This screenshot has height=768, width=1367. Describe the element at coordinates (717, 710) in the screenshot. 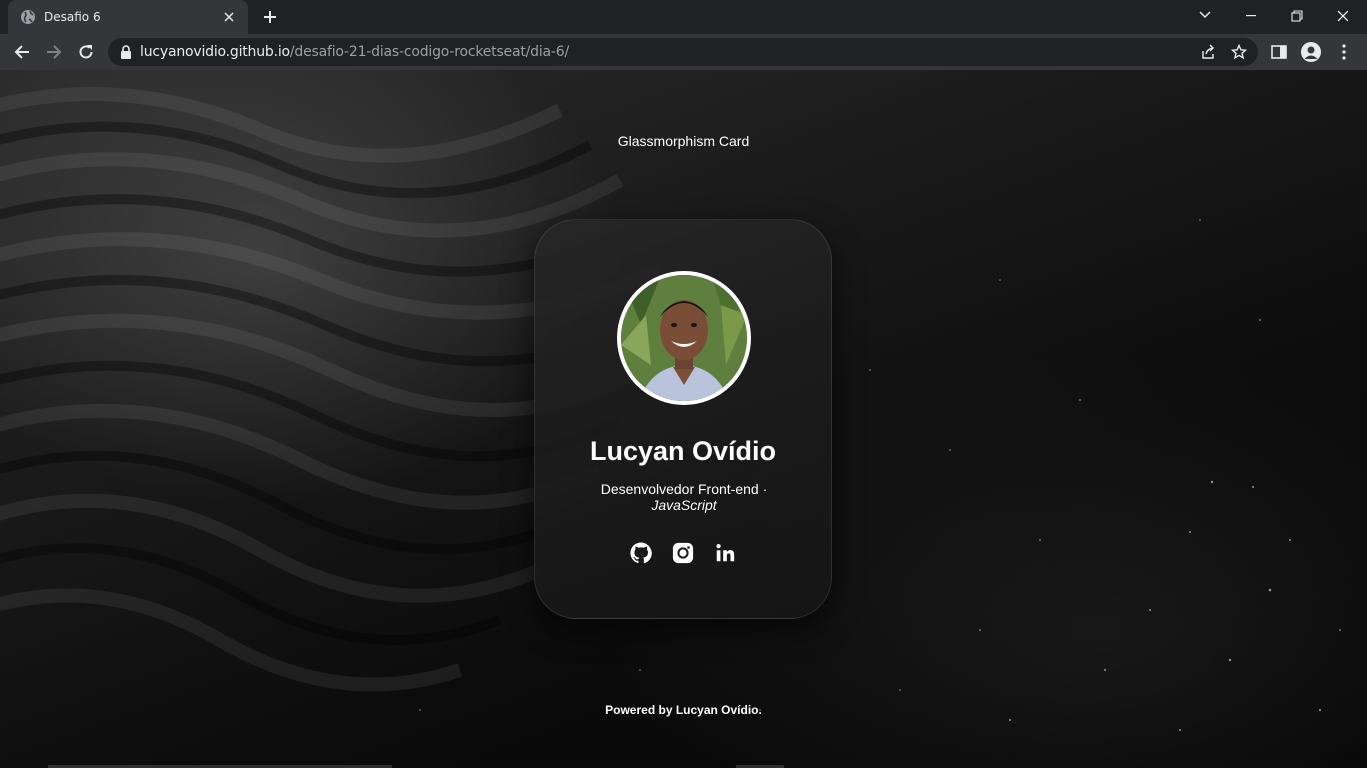

I see `footer-author-link: Lucyan Ovídio` at that location.